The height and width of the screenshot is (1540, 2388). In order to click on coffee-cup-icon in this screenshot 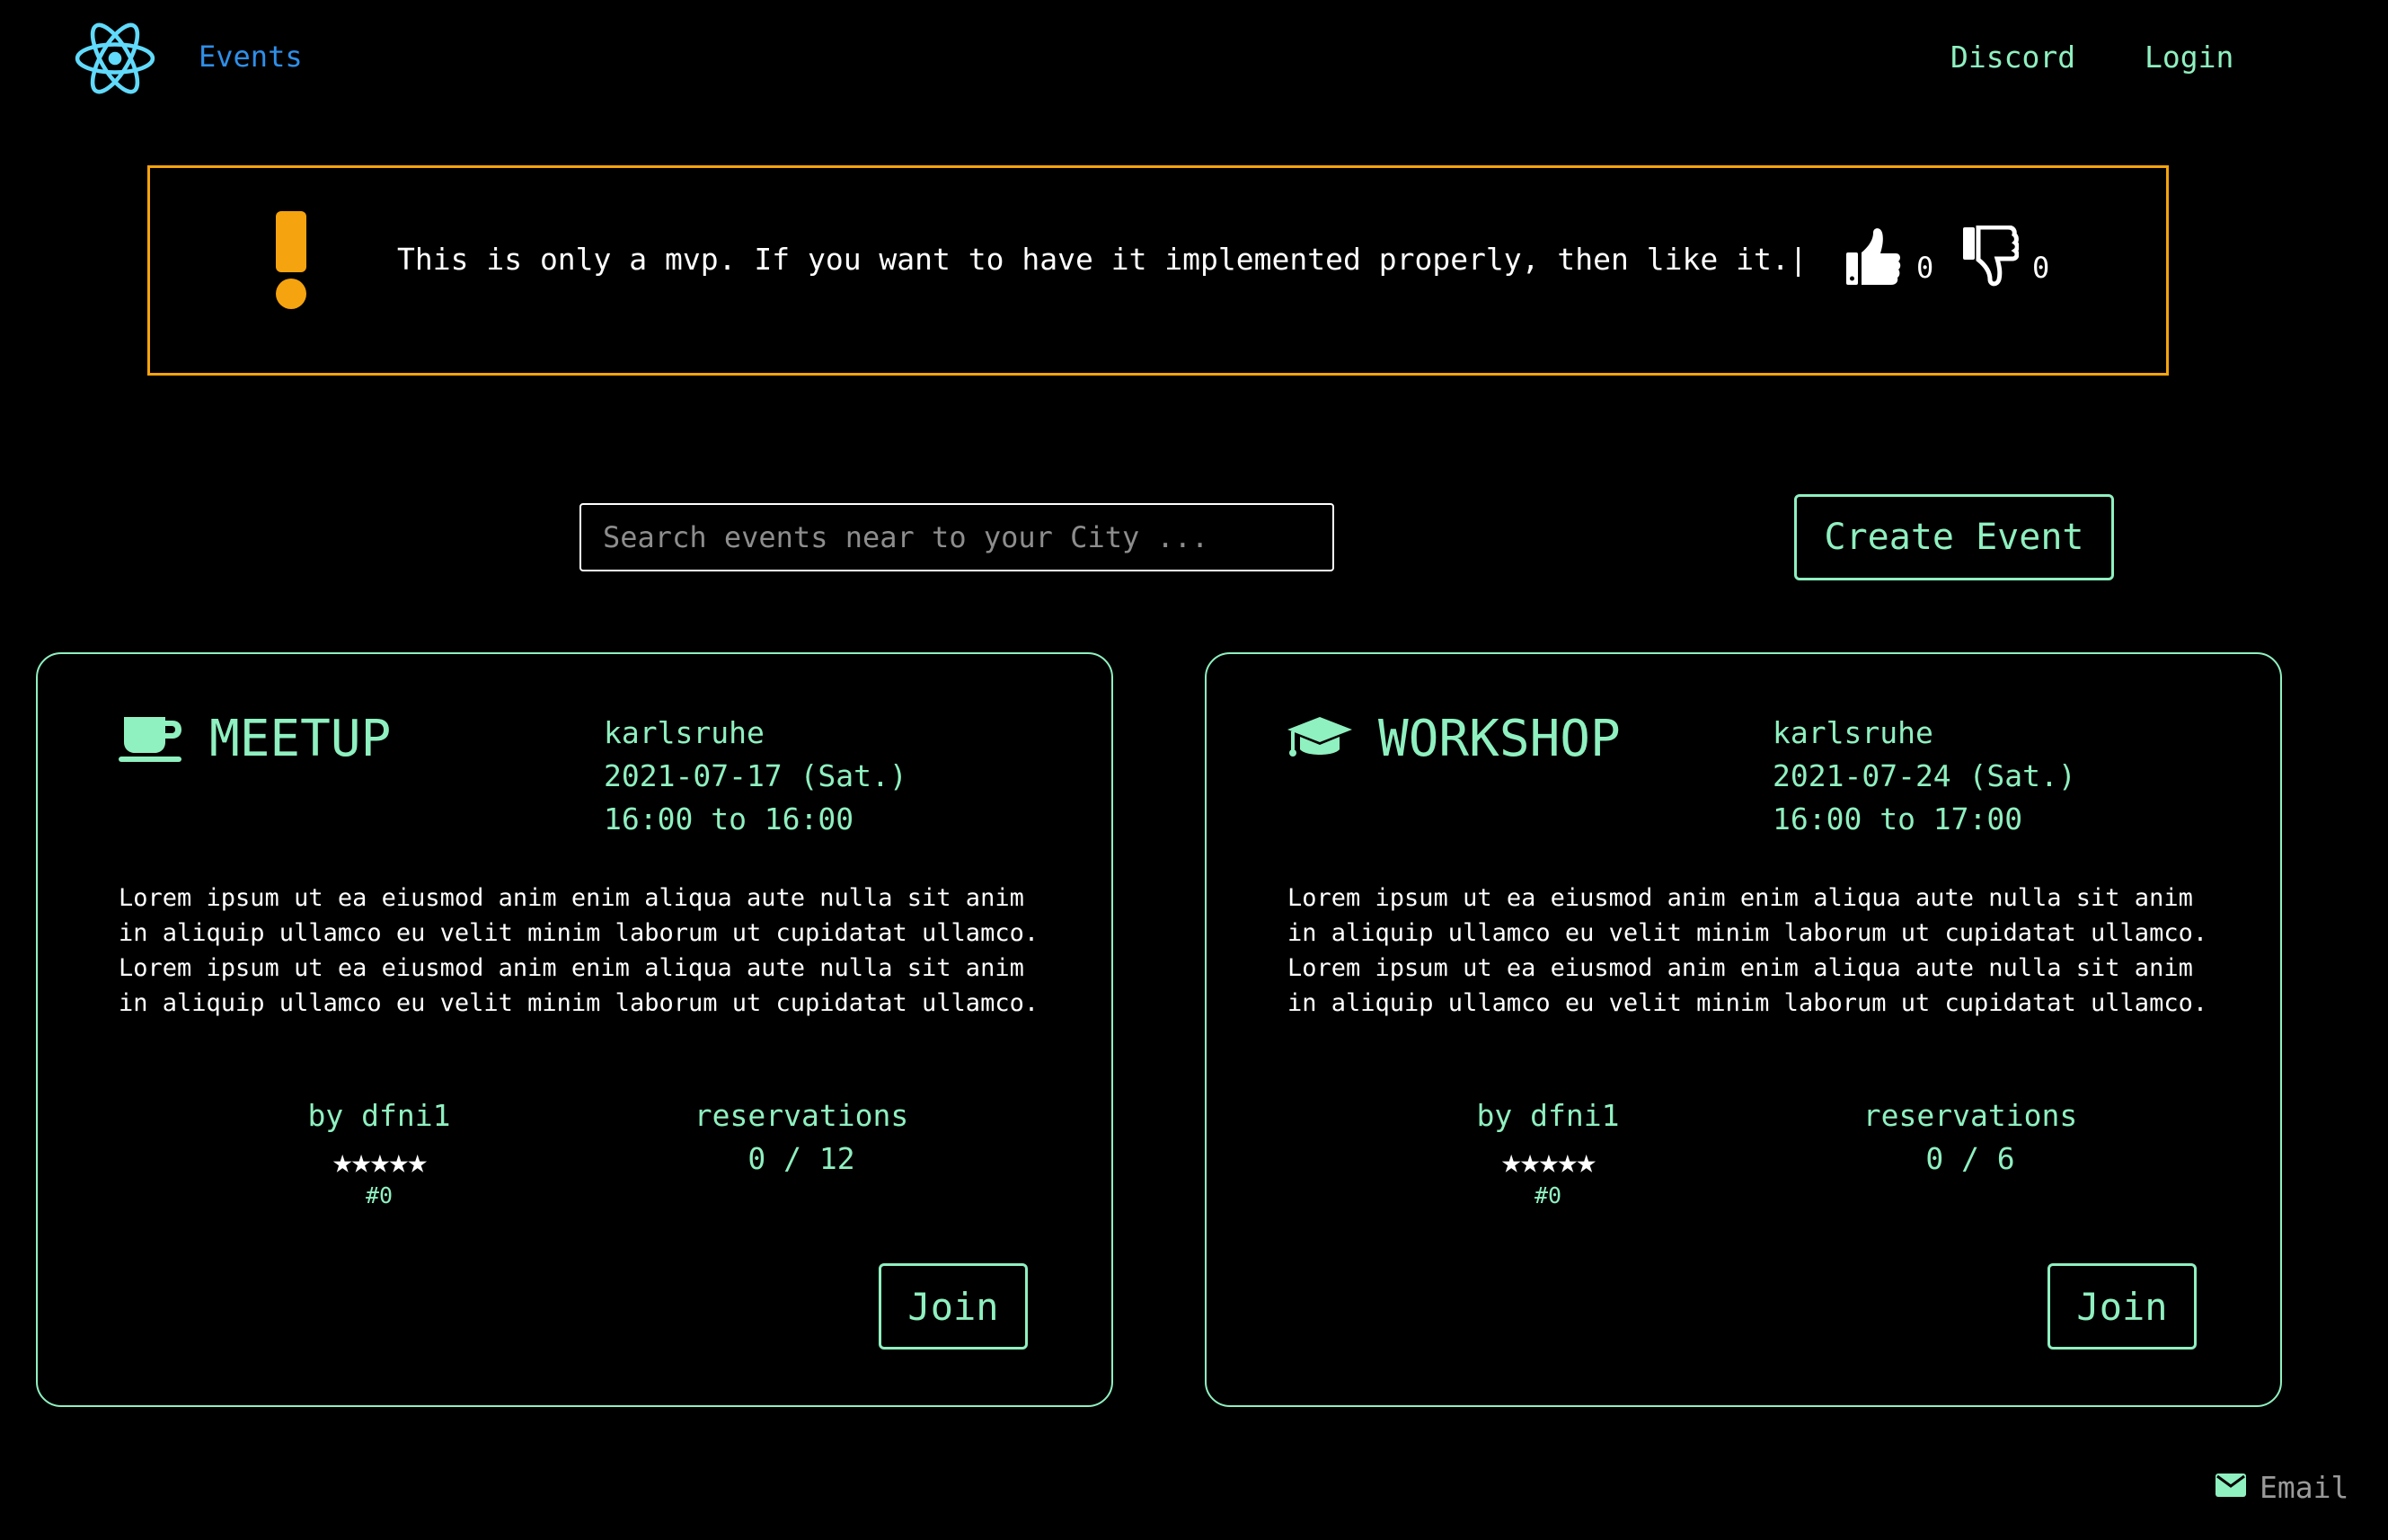, I will do `click(150, 739)`.